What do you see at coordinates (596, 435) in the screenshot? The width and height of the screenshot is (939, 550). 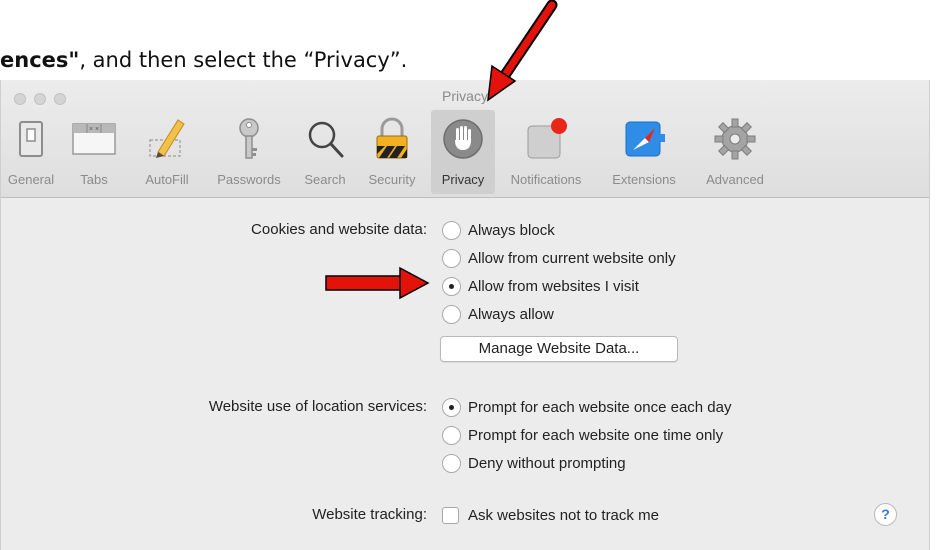 I see `option-label: Prompt for each website one time only` at bounding box center [596, 435].